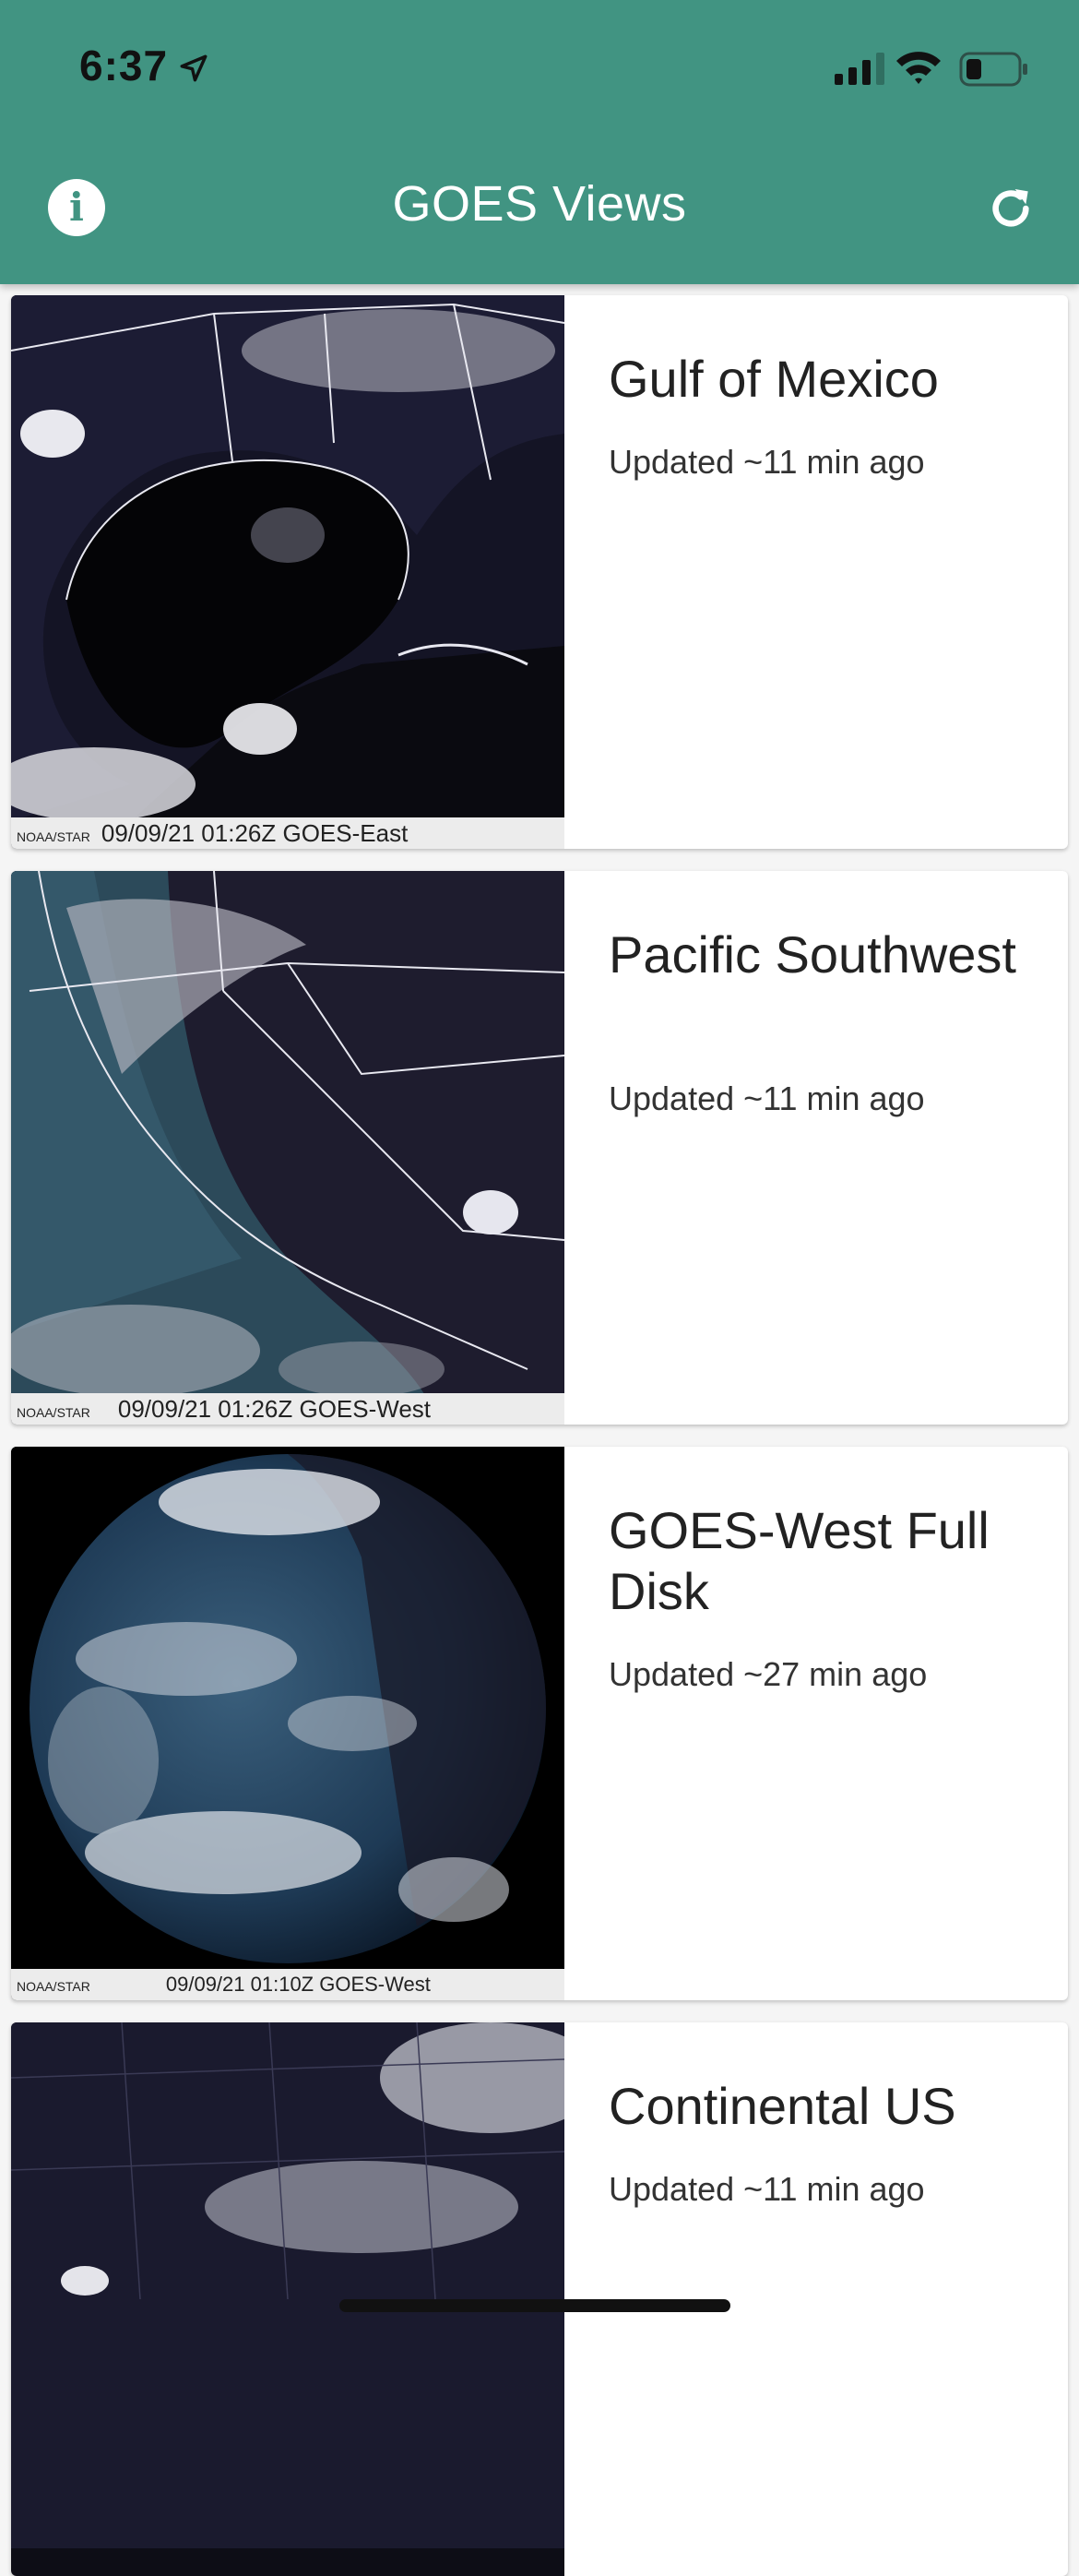 This screenshot has width=1079, height=2576. What do you see at coordinates (539, 204) in the screenshot?
I see `page-title: GOES Views` at bounding box center [539, 204].